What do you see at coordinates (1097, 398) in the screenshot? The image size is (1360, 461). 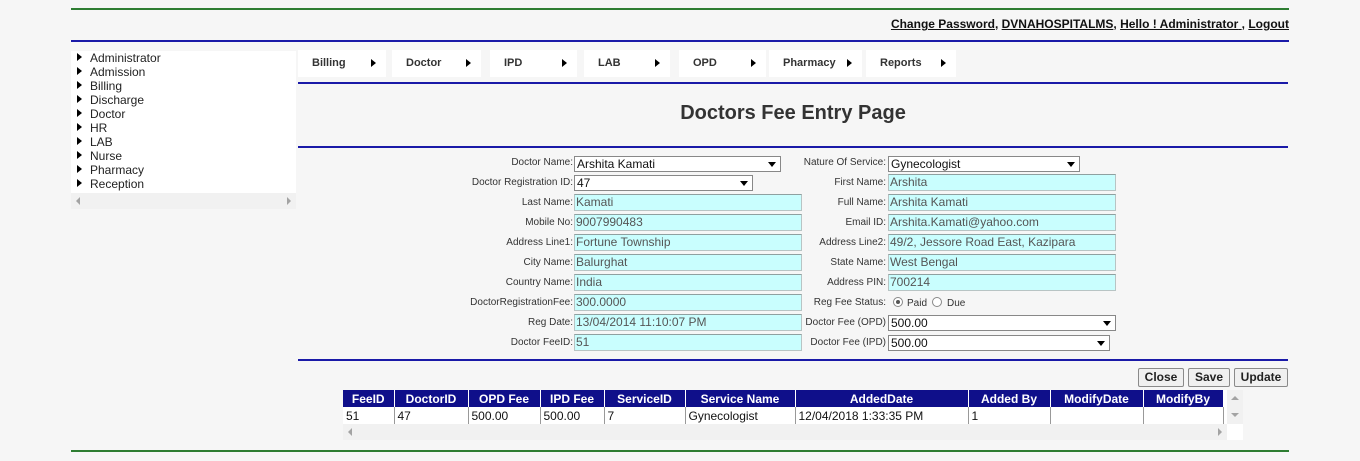 I see `column-header: ModifyDate` at bounding box center [1097, 398].